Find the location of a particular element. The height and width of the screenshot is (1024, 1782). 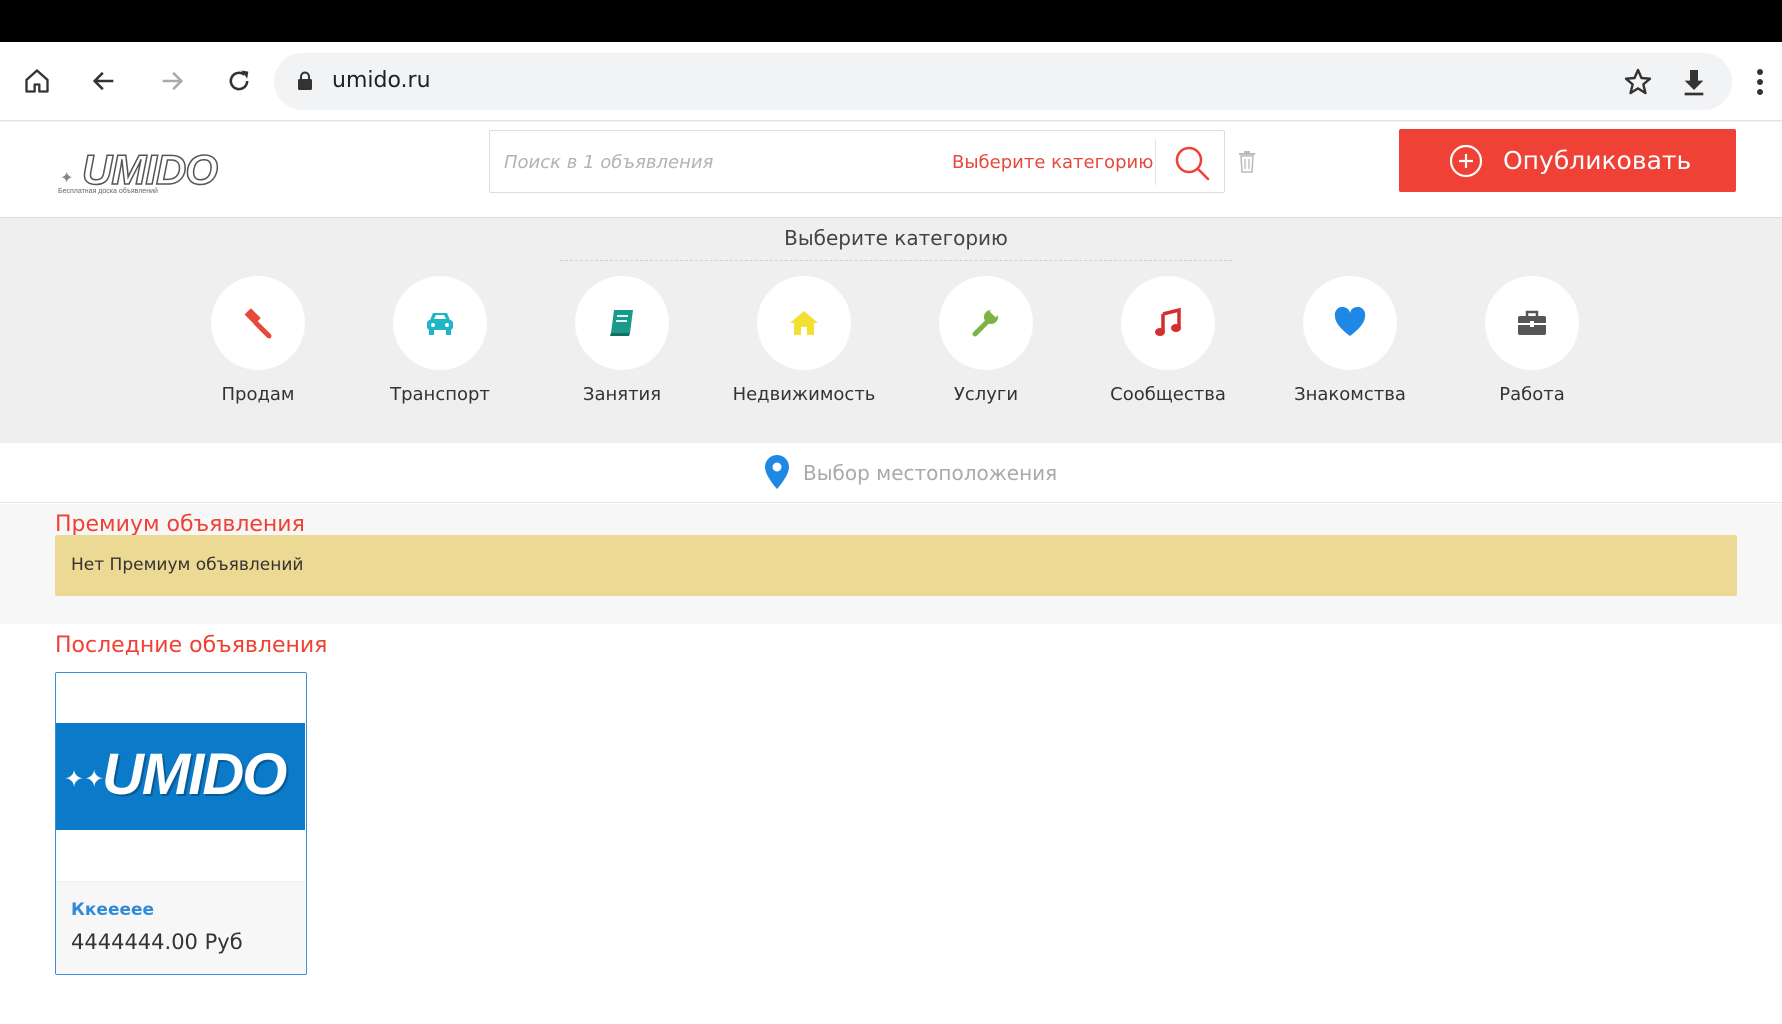

star-icon is located at coordinates (1638, 82).